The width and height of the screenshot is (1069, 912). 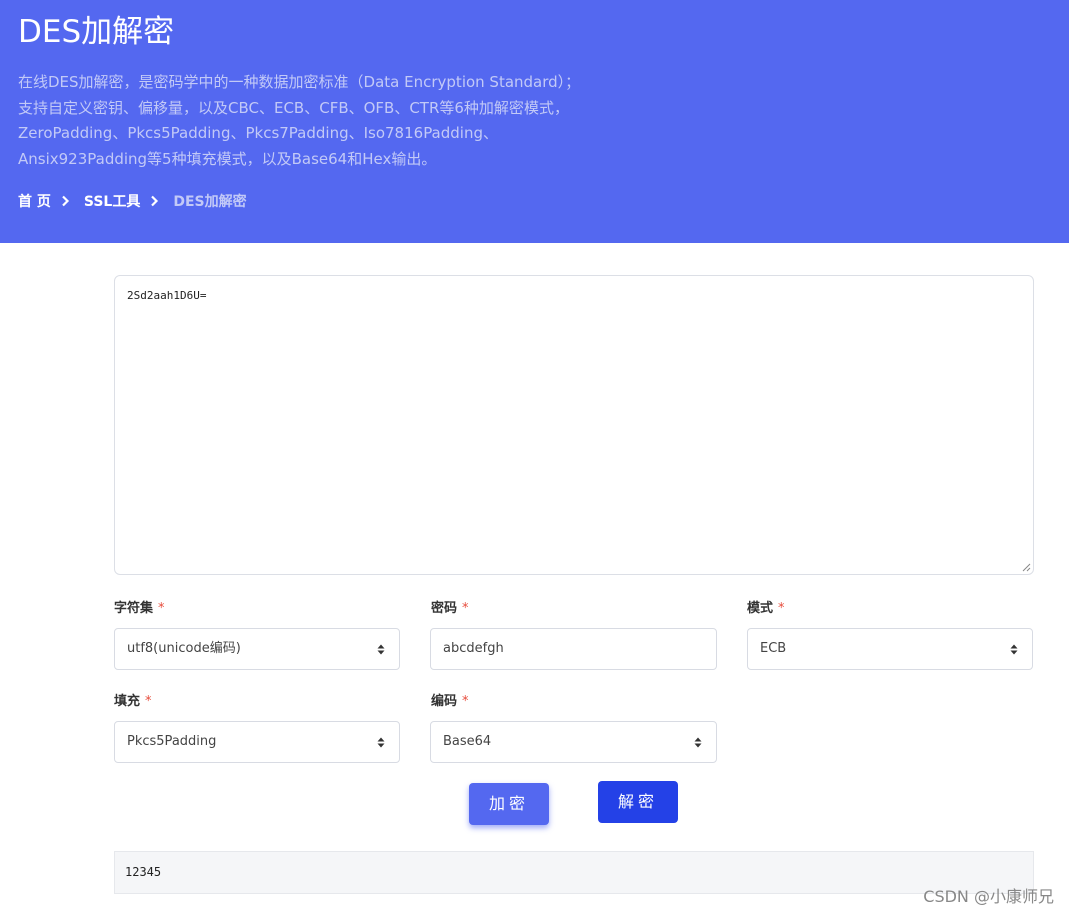 What do you see at coordinates (638, 802) in the screenshot?
I see `decrypt-button: 解密` at bounding box center [638, 802].